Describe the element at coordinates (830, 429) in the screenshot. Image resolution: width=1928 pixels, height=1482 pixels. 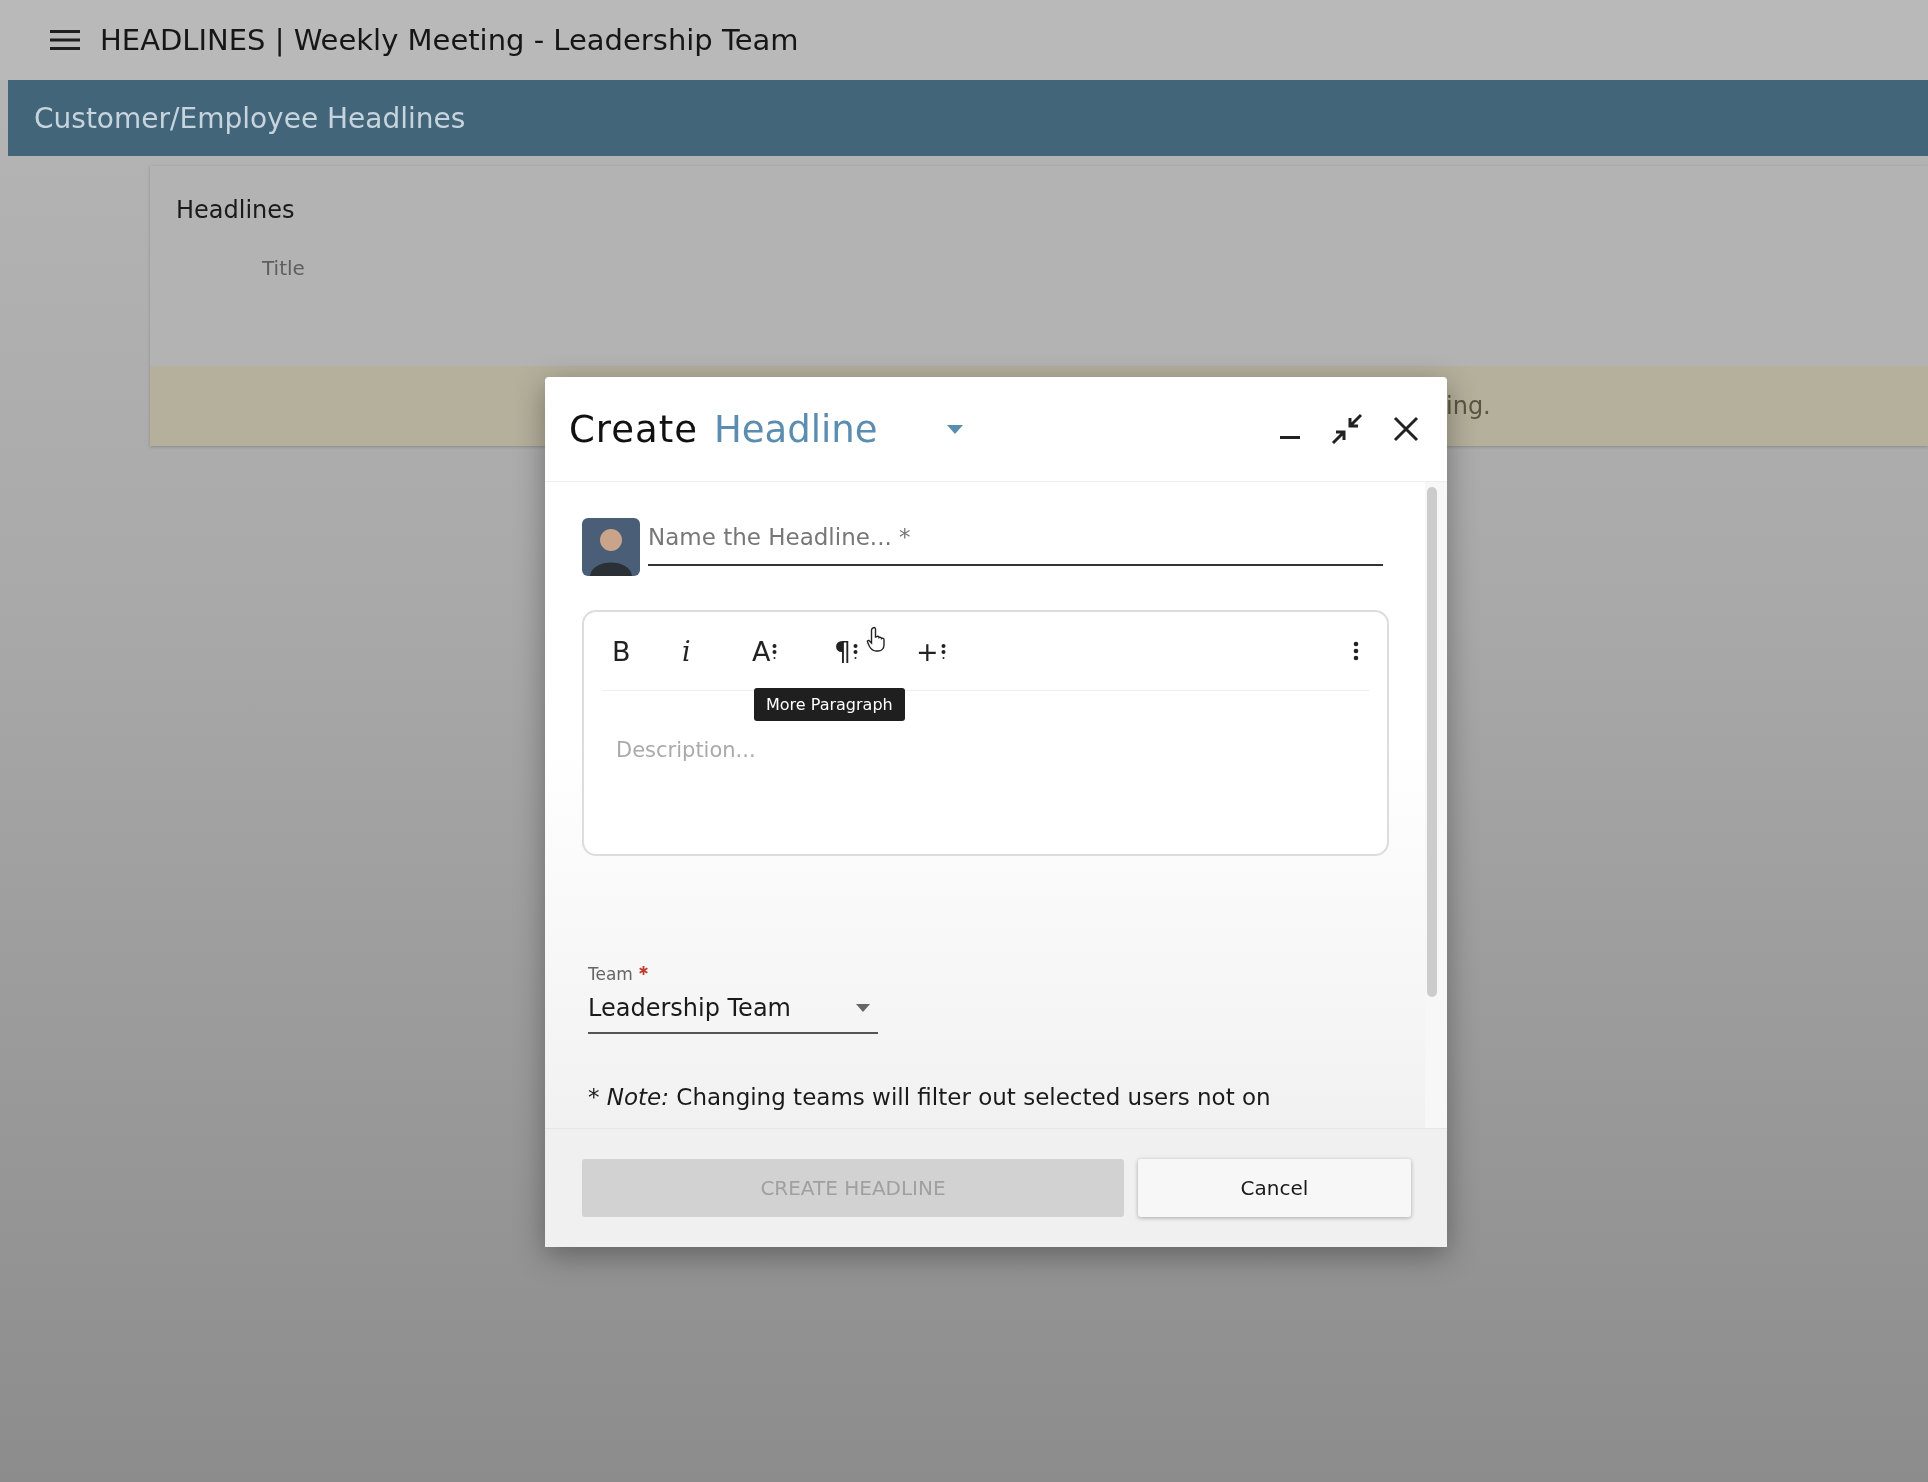
I see `type-dropdown: Headline` at that location.